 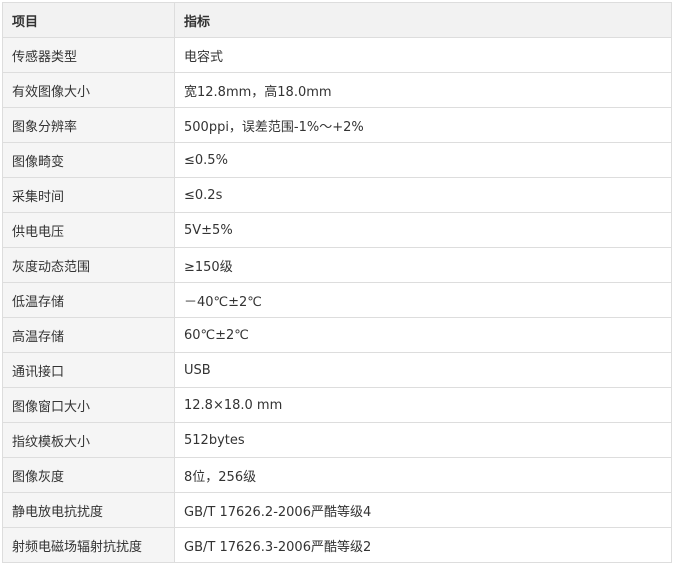 I want to click on table-row: 高温存储 60℃±2℃, so click(x=337, y=335).